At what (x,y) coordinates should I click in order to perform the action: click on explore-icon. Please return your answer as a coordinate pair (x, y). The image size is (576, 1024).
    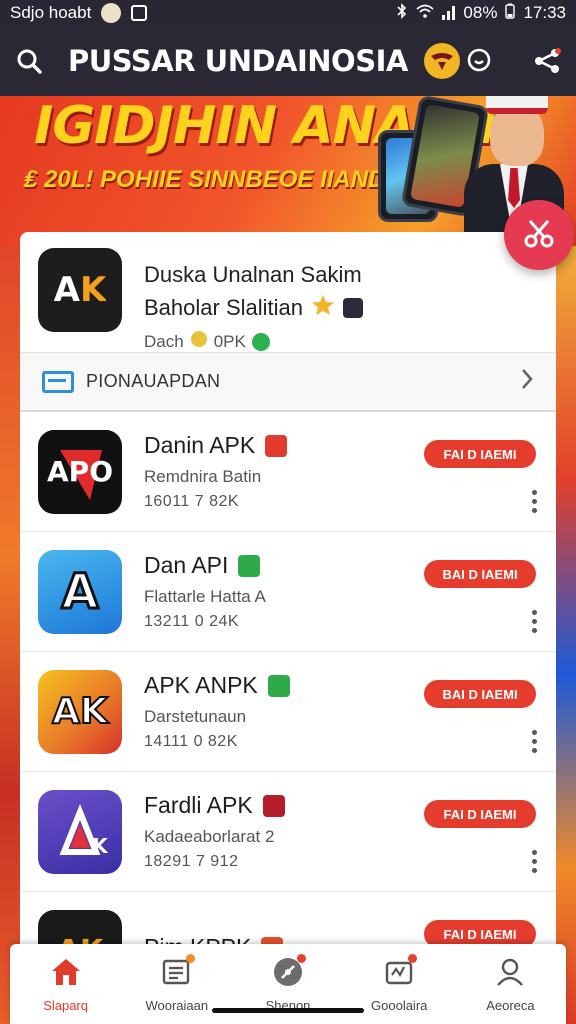
    Looking at the image, I should click on (289, 971).